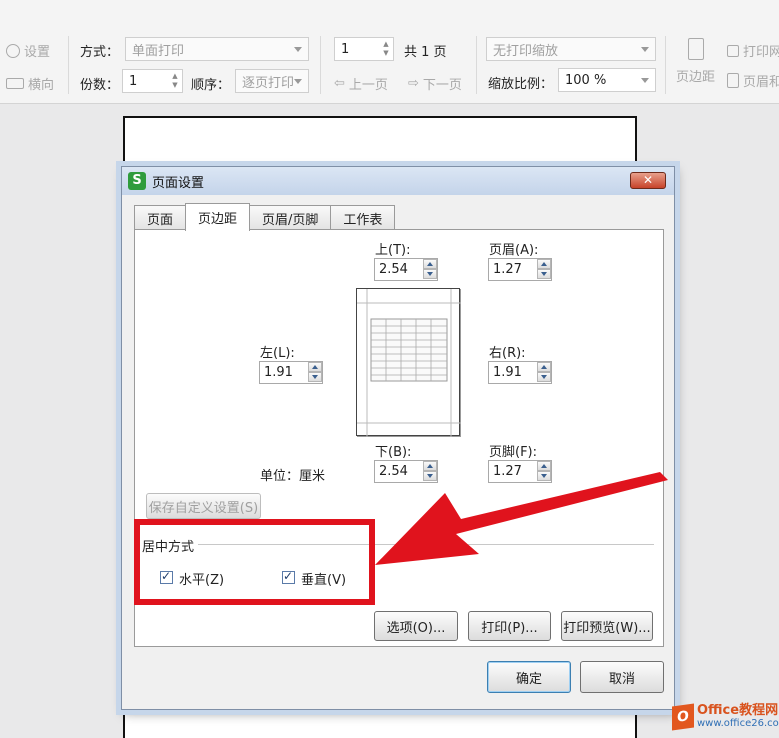 This screenshot has height=738, width=779. What do you see at coordinates (738, 723) in the screenshot?
I see `watermark-url: www.office26.com` at bounding box center [738, 723].